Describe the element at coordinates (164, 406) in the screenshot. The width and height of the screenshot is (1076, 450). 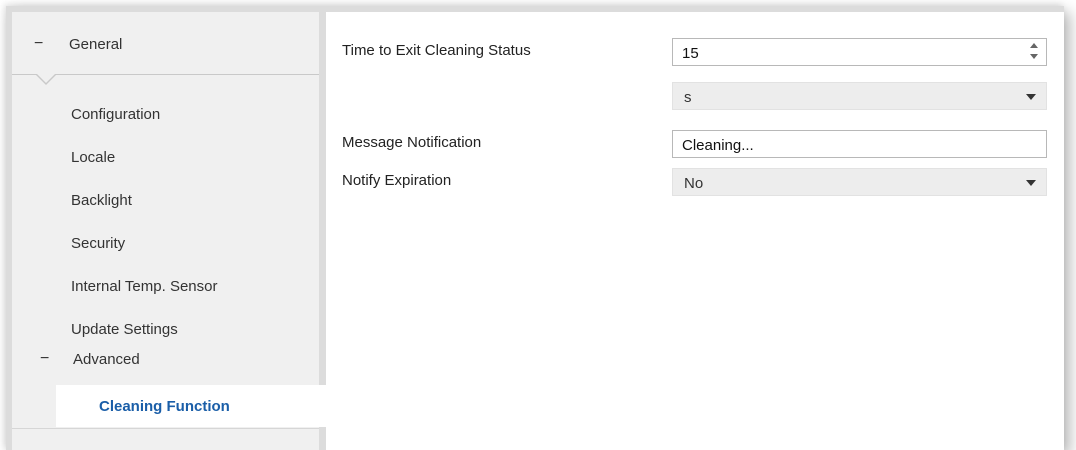
I see `sidebar-item-label-active: Cleaning Function` at that location.